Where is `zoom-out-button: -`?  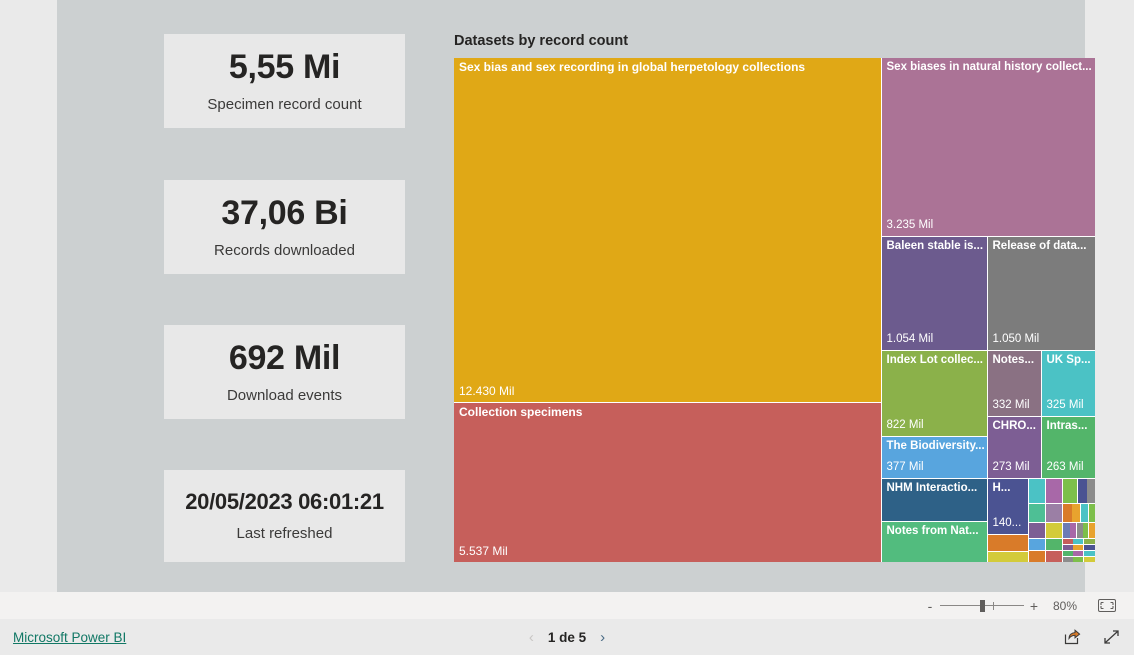
zoom-out-button: - is located at coordinates (930, 606).